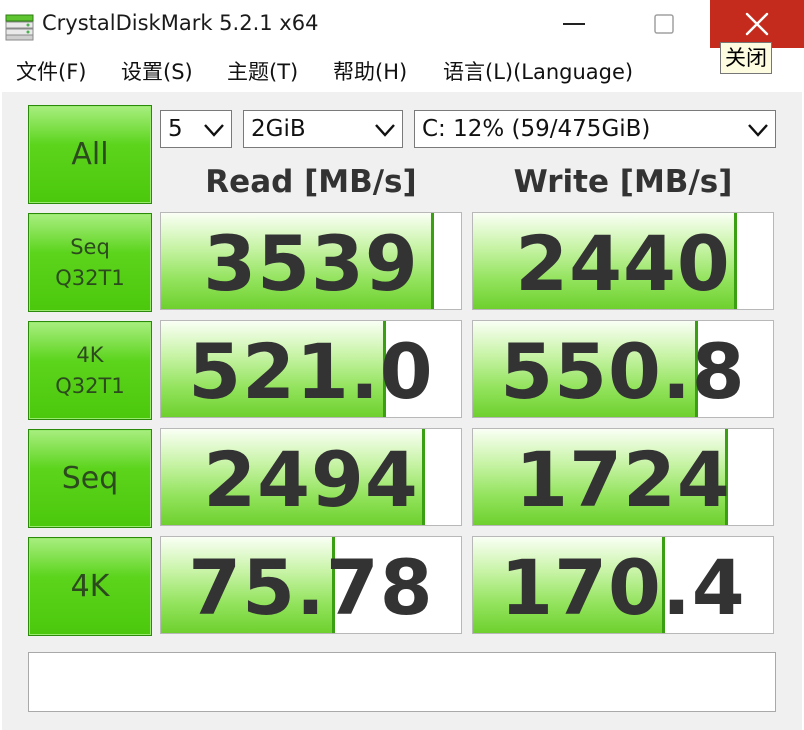 This screenshot has width=804, height=730. I want to click on test-size-value: 2GiB, so click(278, 129).